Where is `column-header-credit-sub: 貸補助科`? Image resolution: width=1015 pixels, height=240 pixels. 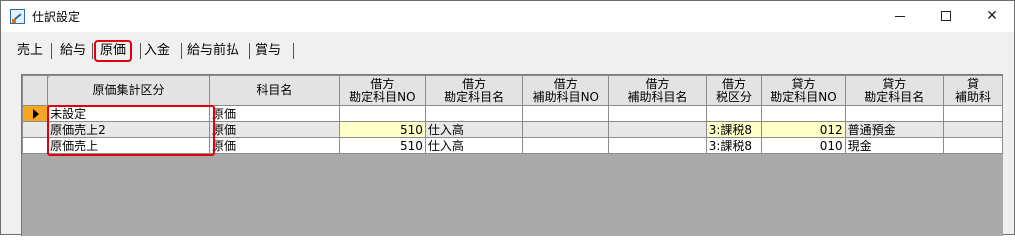
column-header-credit-sub: 貸補助科 is located at coordinates (972, 90).